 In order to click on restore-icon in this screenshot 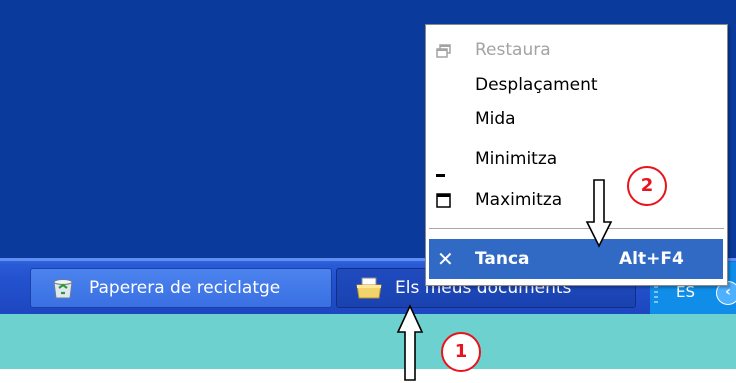, I will do `click(444, 53)`.